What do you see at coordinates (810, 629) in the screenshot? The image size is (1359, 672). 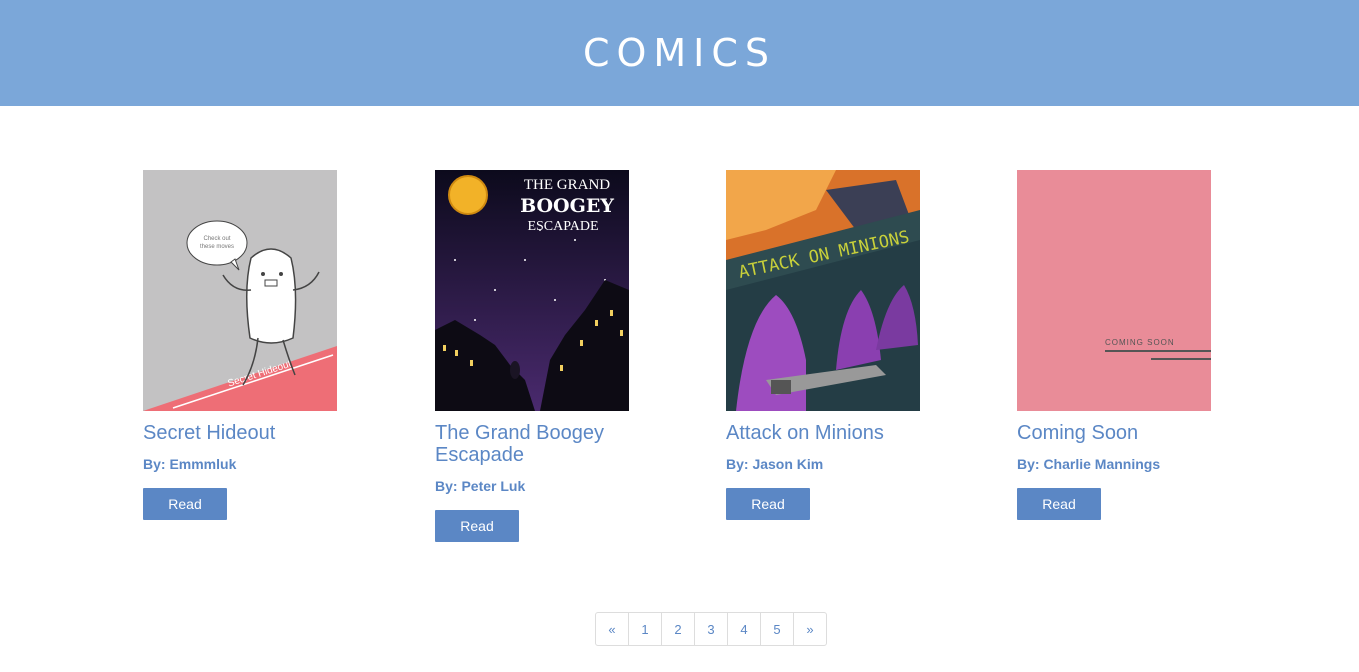 I see `pagination-next-button: »` at bounding box center [810, 629].